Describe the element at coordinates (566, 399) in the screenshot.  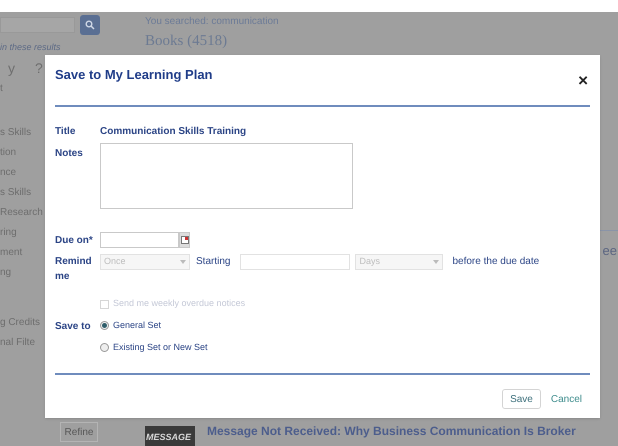
I see `cancel-link: Cancel` at that location.